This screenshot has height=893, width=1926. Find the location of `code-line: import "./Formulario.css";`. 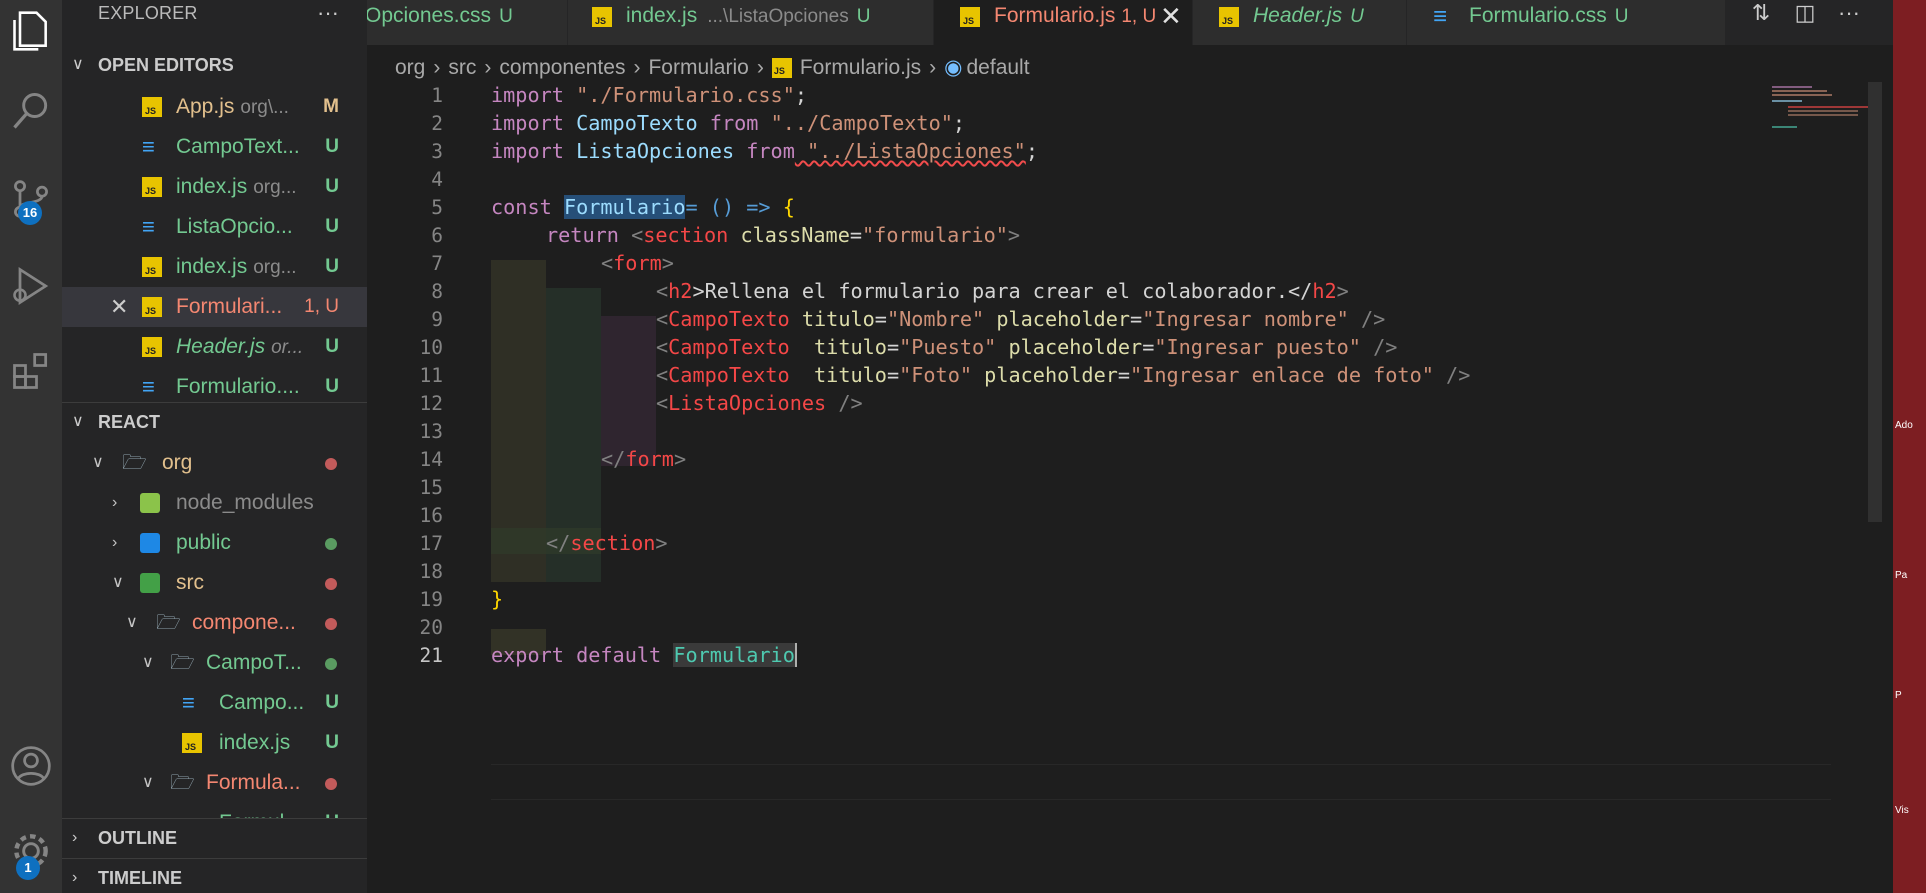

code-line: import "./Formulario.css"; is located at coordinates (649, 95).